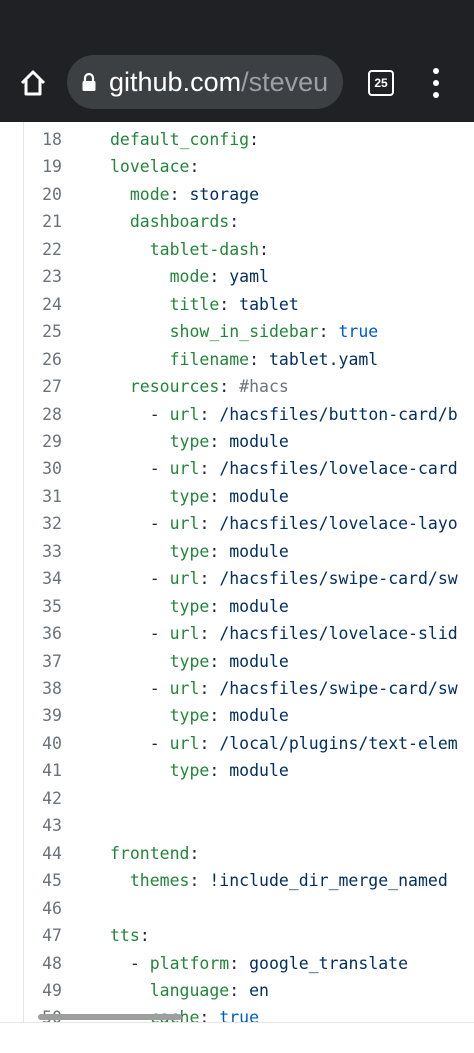  Describe the element at coordinates (237, 963) in the screenshot. I see `code-line: 48 - platform: google_translate` at that location.